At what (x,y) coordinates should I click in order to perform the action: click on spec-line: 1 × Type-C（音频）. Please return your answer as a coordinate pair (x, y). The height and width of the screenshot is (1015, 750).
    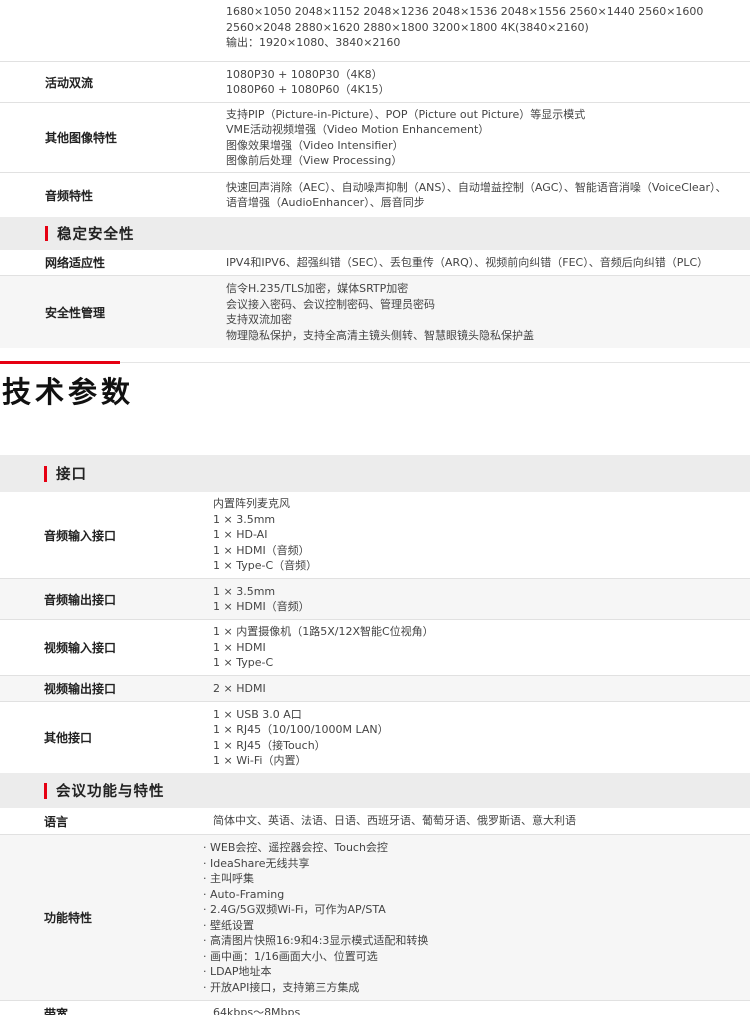
    Looking at the image, I should click on (265, 566).